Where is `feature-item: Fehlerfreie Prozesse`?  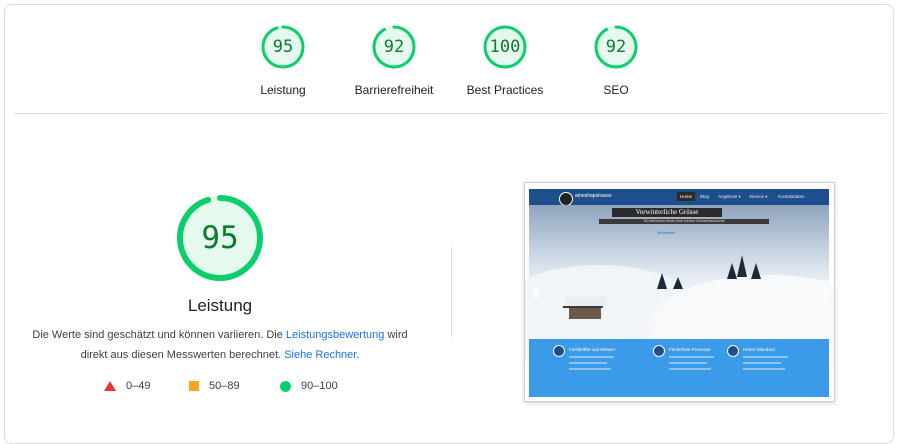
feature-item: Fehlerfreie Prozesse is located at coordinates (683, 357).